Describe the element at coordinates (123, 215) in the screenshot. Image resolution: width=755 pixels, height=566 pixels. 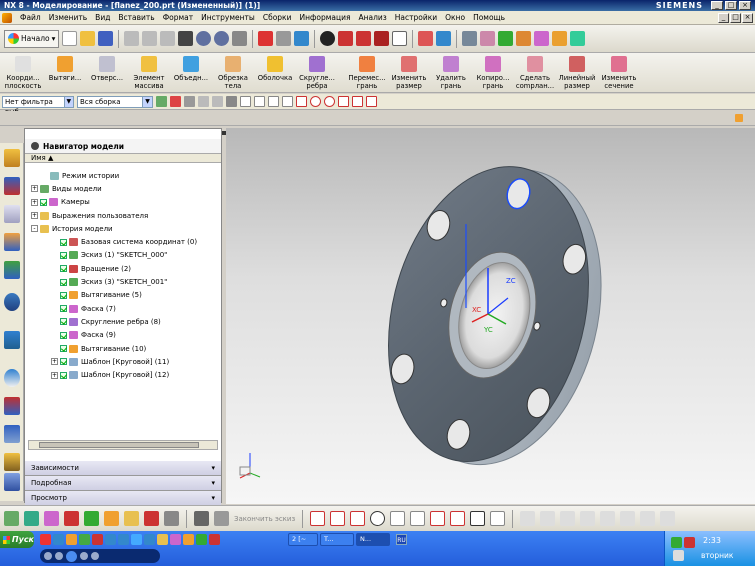
I see `tree-item: + Выражения пользователя` at that location.